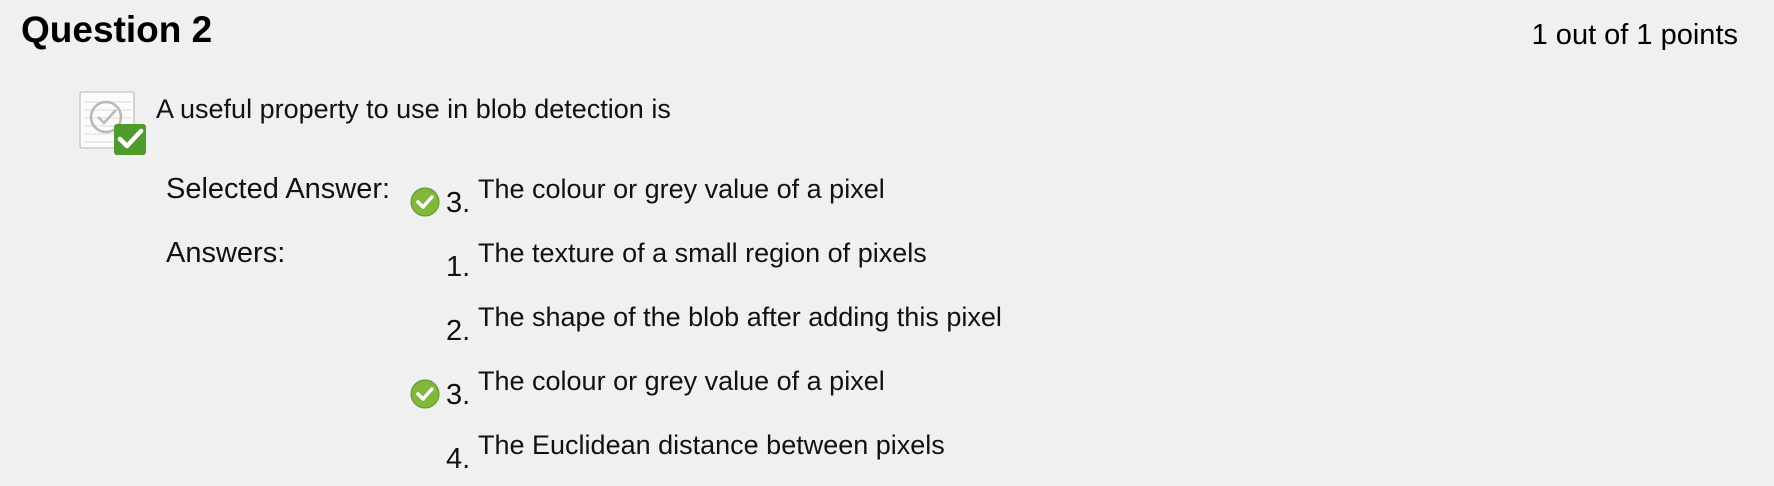  I want to click on answer-number: 1., so click(458, 267).